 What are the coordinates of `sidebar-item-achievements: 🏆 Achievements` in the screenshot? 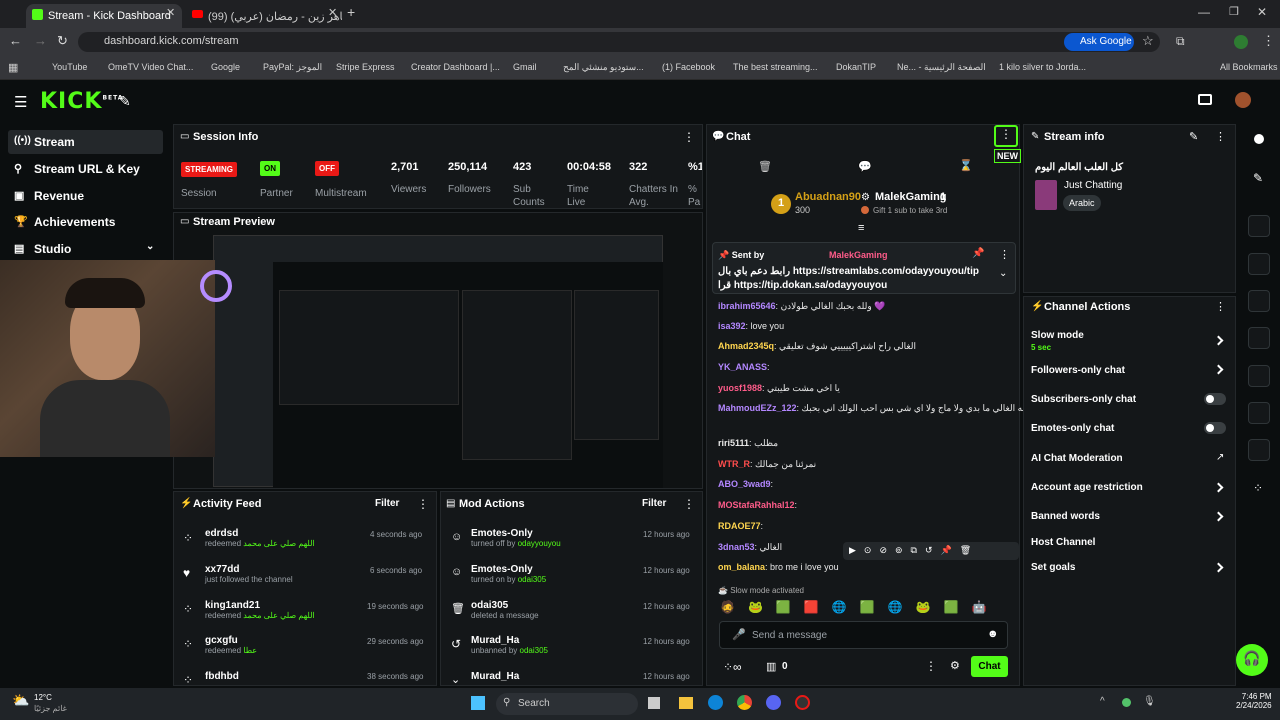 It's located at (85, 222).